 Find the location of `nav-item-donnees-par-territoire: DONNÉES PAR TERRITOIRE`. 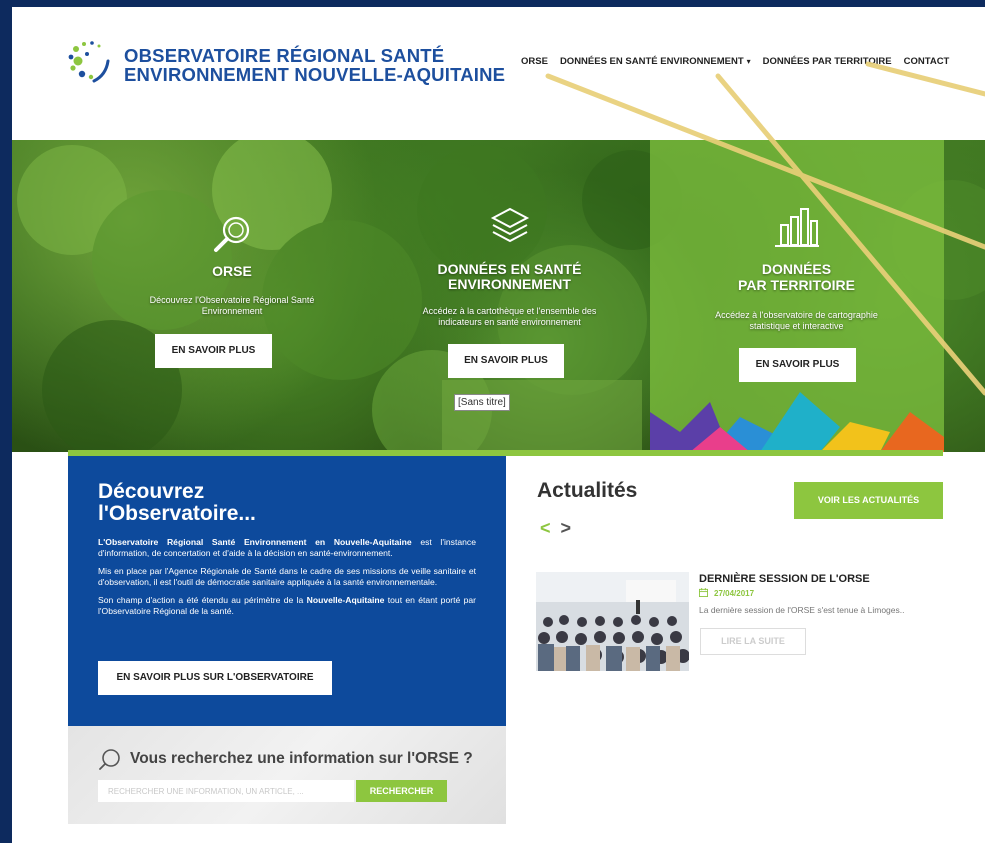

nav-item-donnees-par-territoire: DONNÉES PAR TERRITOIRE is located at coordinates (827, 61).